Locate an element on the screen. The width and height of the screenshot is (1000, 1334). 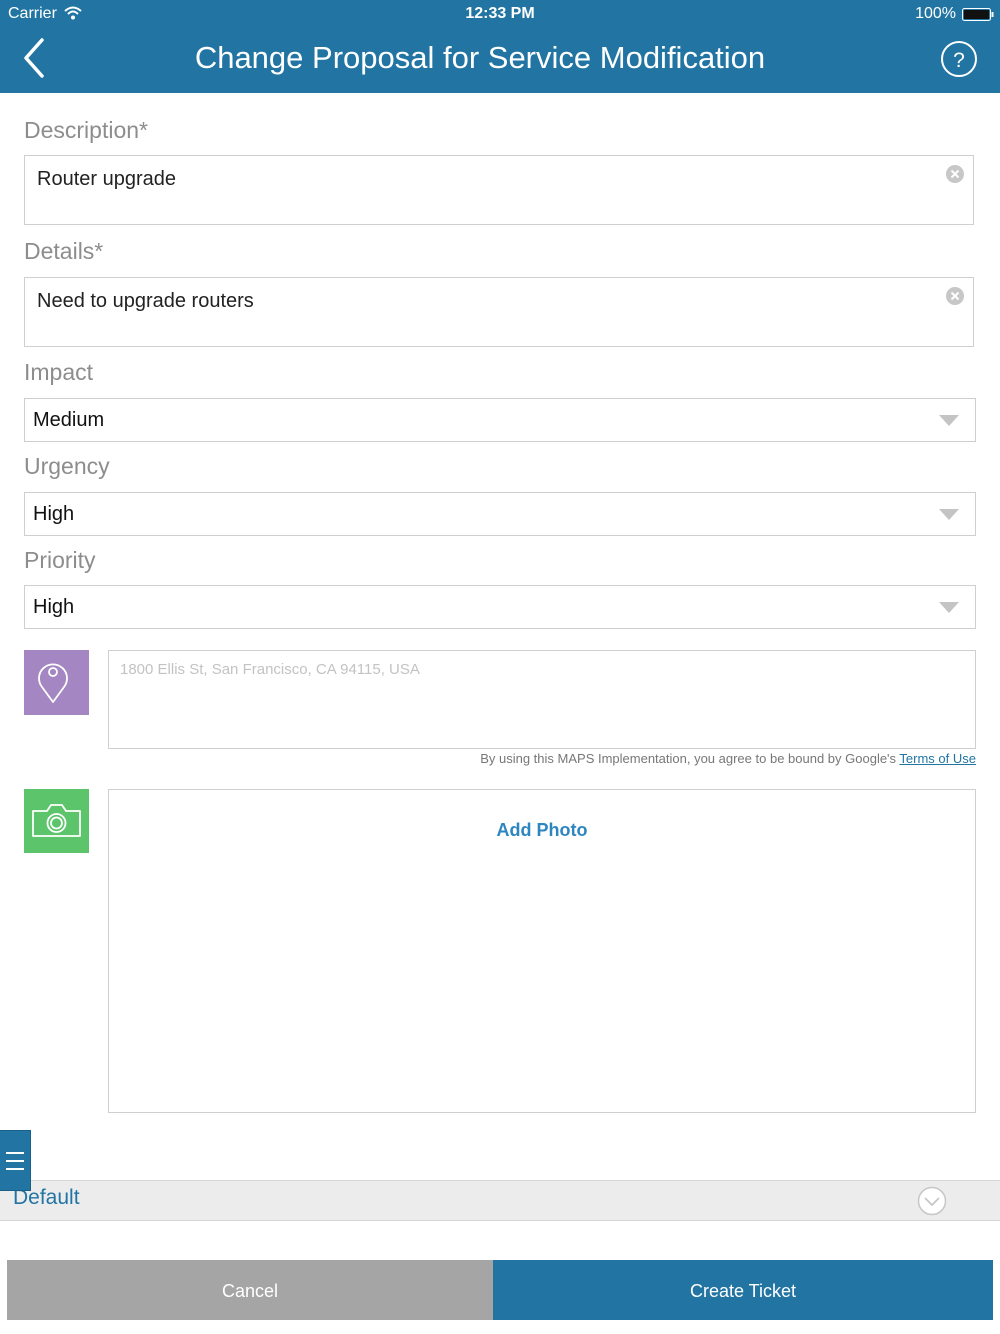
camera-icon is located at coordinates (56, 820).